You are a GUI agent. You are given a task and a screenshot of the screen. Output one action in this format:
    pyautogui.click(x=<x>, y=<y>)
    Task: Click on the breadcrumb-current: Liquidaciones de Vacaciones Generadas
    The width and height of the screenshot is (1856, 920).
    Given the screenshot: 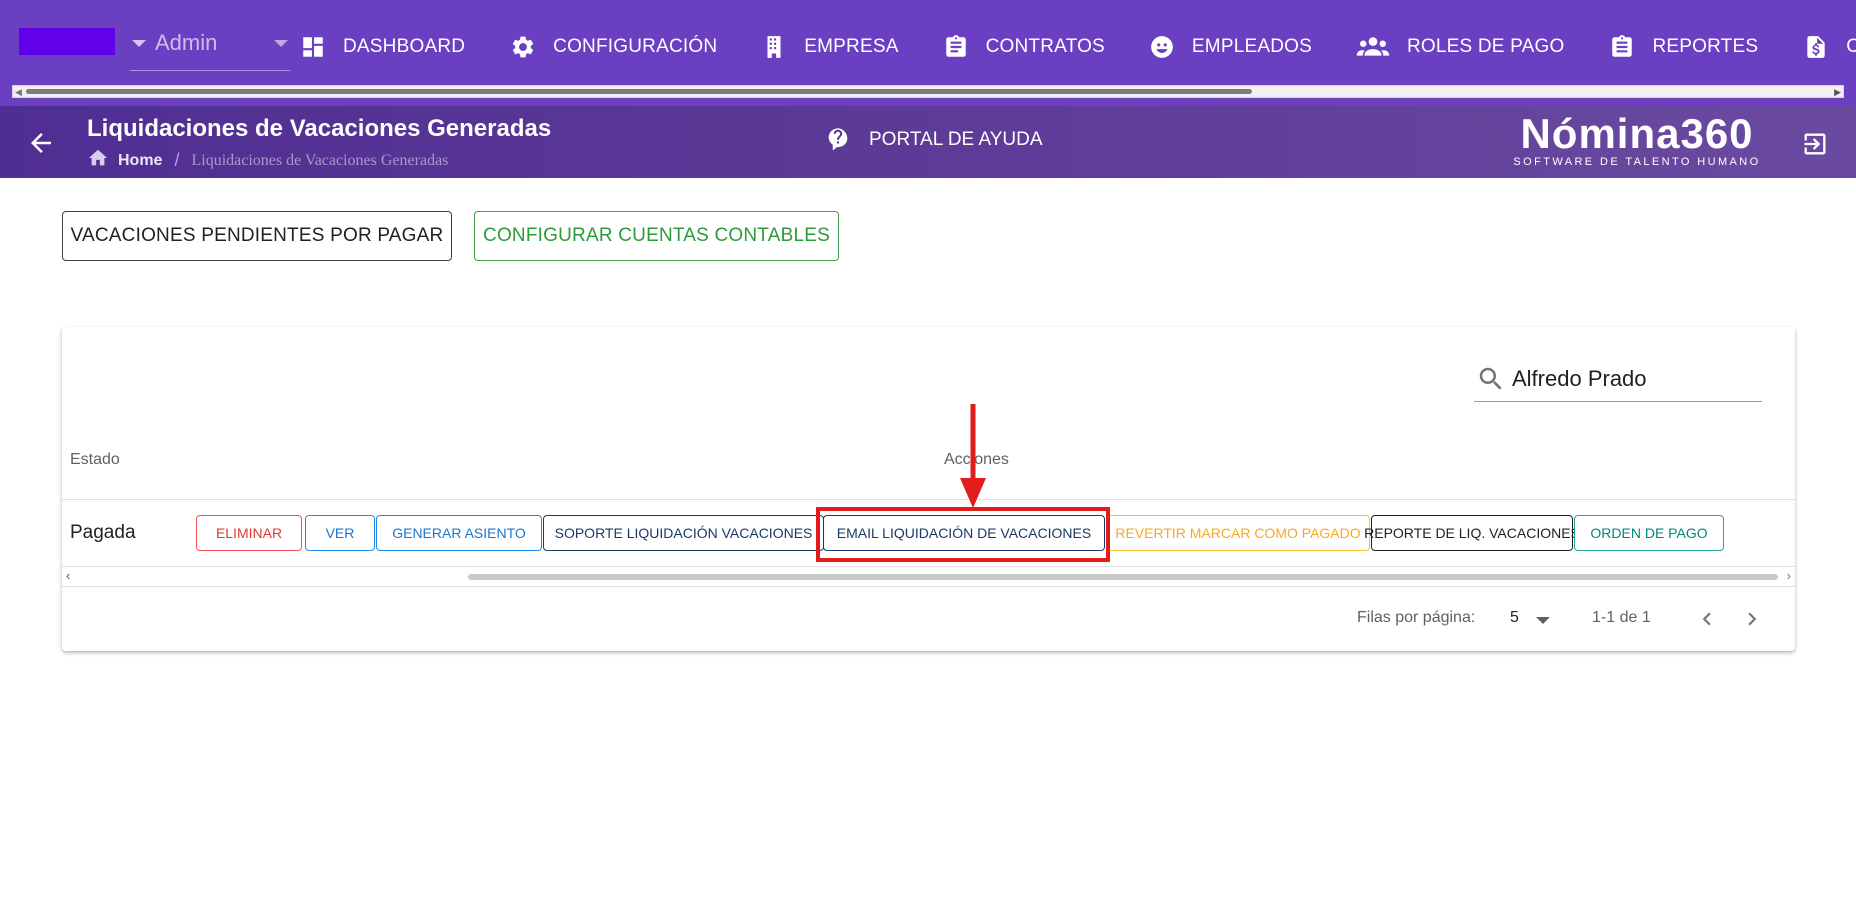 What is the action you would take?
    pyautogui.click(x=320, y=160)
    